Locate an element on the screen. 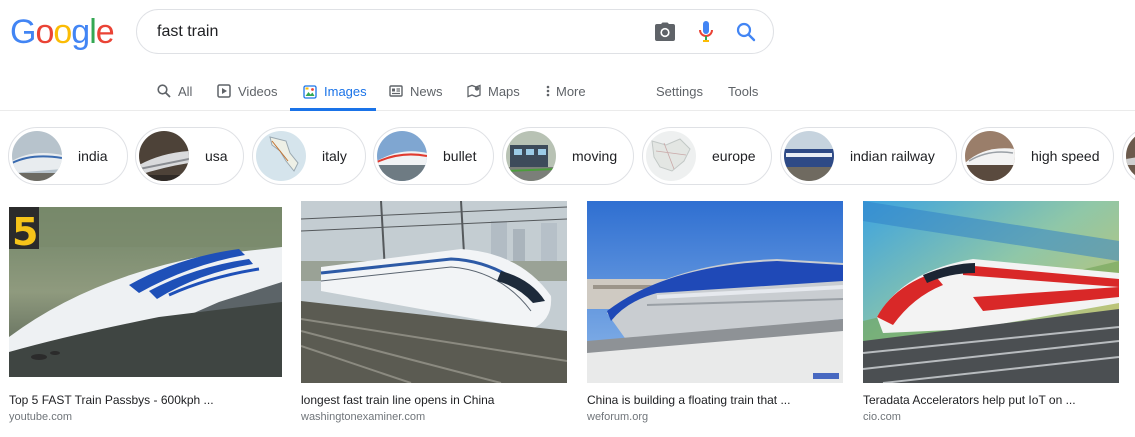 This screenshot has width=1135, height=437. tab-all: All is located at coordinates (174, 91).